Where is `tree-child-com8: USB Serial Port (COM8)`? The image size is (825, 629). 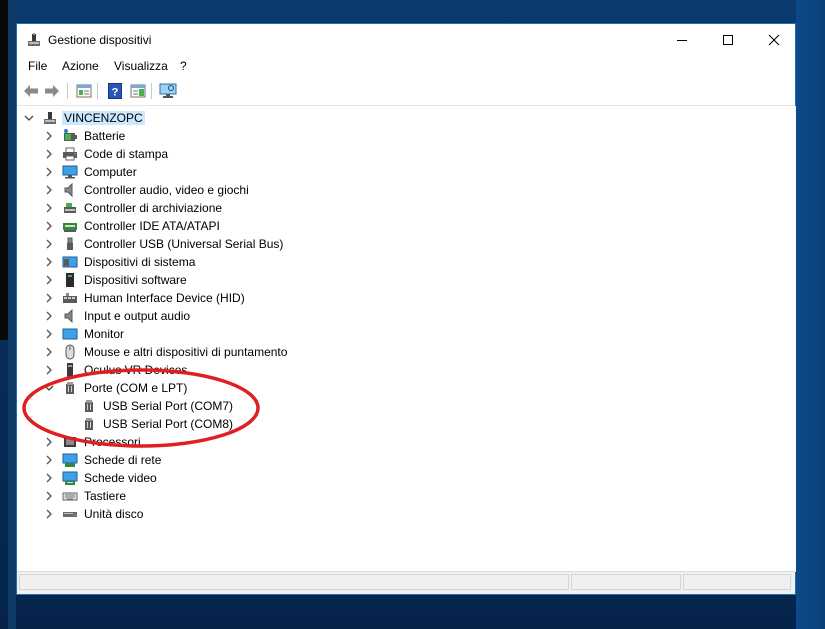 tree-child-com8: USB Serial Port (COM8) is located at coordinates (158, 424).